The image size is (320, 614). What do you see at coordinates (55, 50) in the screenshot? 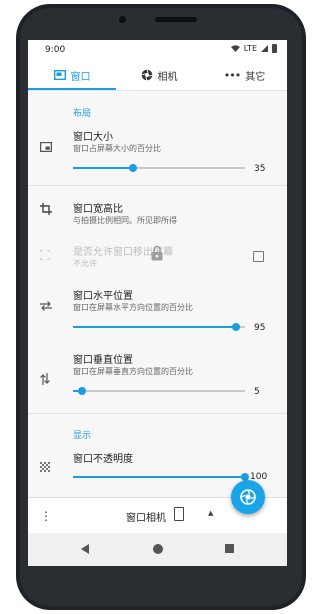
I see `status-time: 9:00` at bounding box center [55, 50].